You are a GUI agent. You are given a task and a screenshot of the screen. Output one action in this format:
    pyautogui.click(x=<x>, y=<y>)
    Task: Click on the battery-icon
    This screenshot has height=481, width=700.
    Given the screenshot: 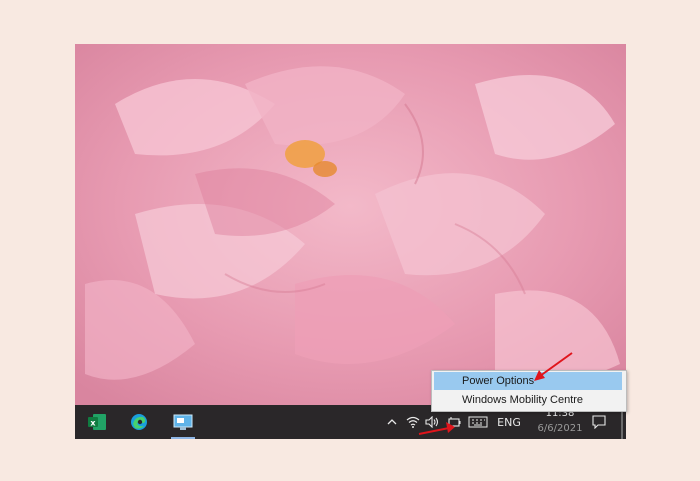 What is the action you would take?
    pyautogui.click(x=454, y=422)
    